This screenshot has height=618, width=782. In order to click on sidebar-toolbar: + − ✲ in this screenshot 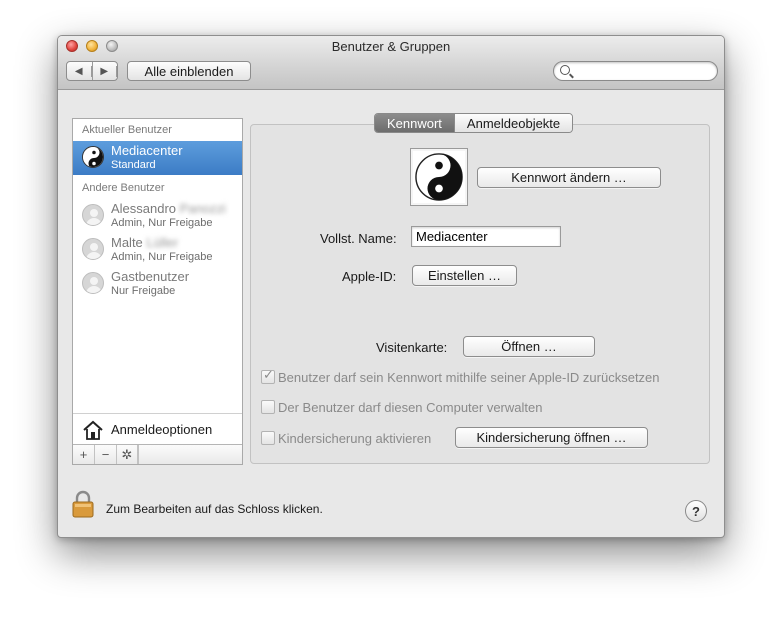, I will do `click(157, 454)`.